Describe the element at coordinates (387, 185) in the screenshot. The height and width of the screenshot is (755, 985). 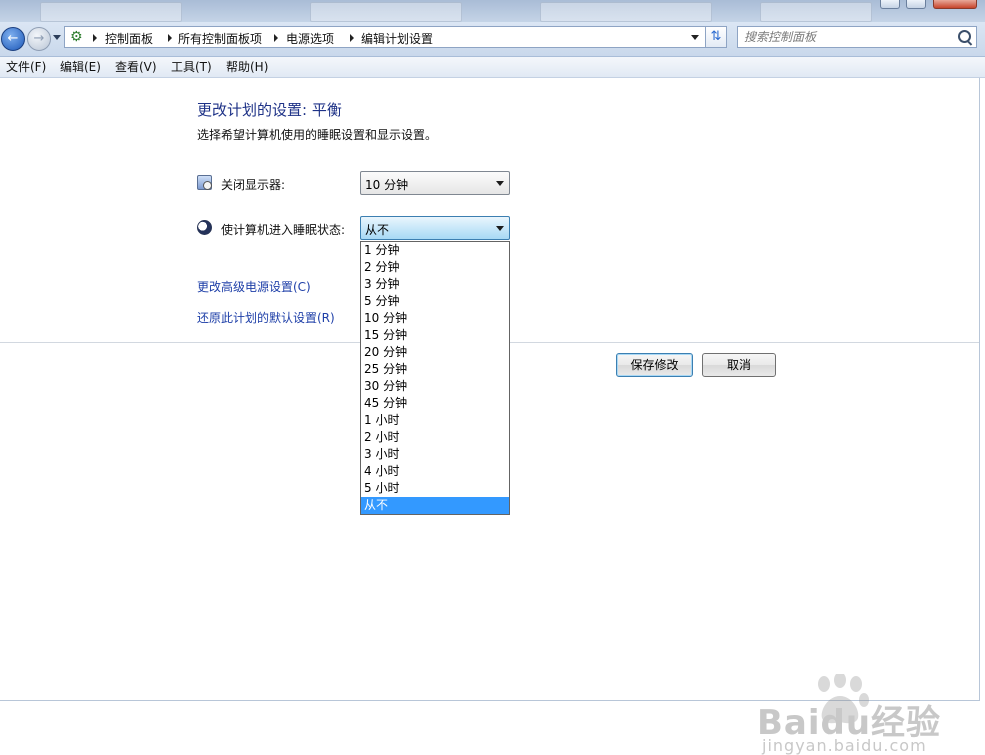
I see `display-off-value: 10 分钟` at that location.